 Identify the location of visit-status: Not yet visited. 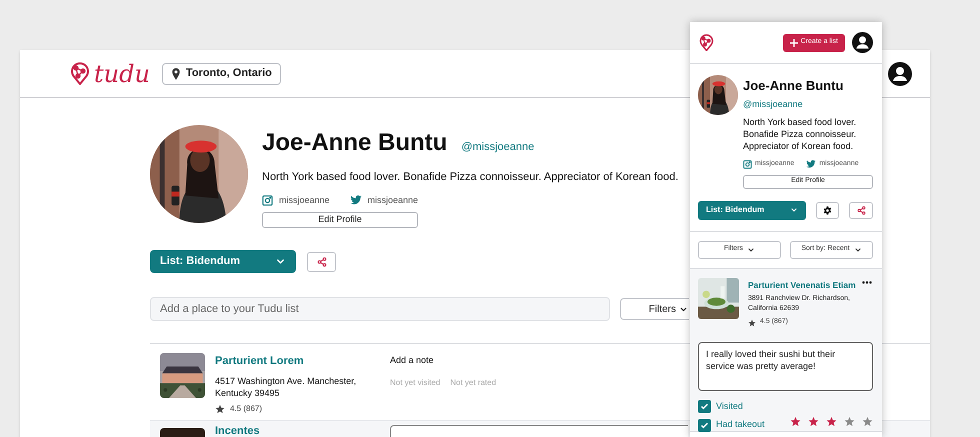
(415, 382).